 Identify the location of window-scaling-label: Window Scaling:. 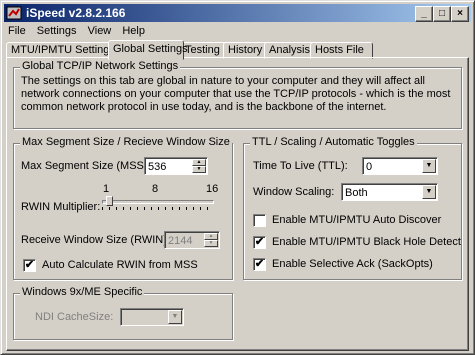
(294, 192).